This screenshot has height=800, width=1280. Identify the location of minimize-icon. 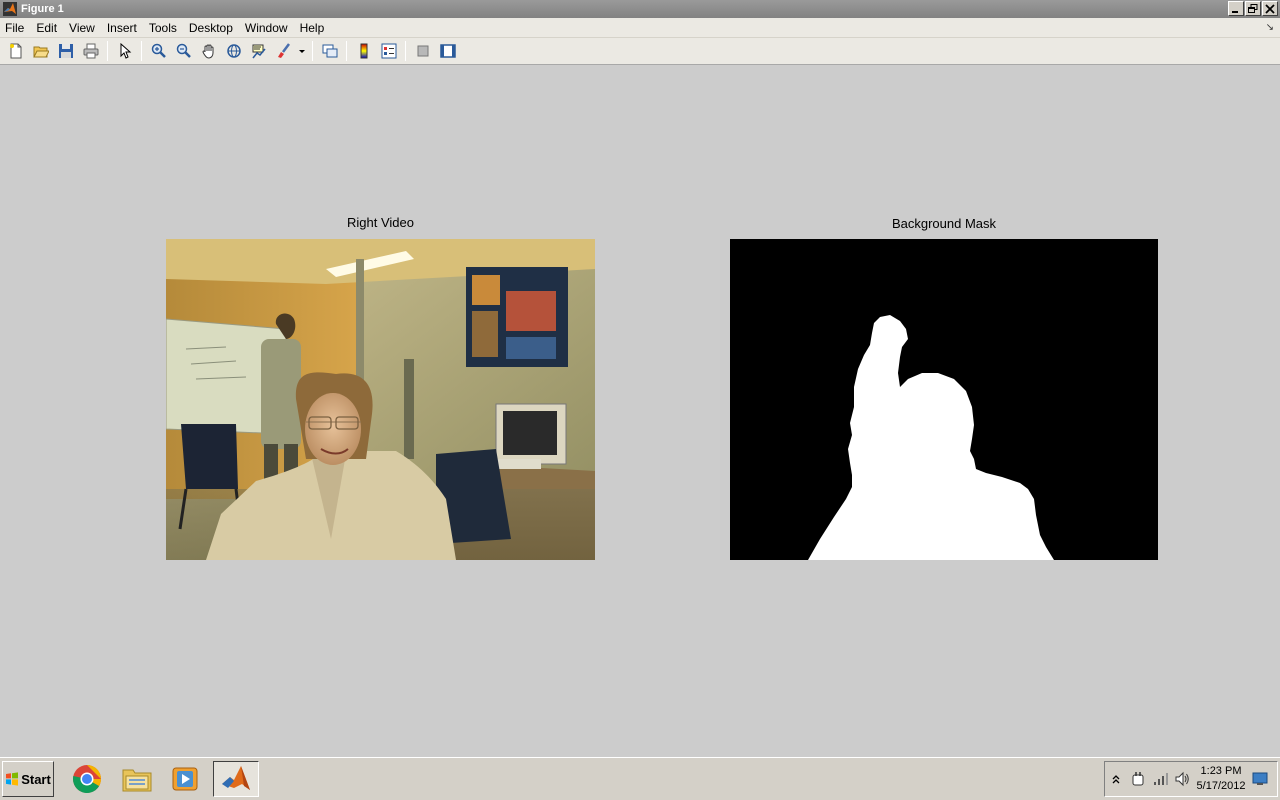
(1235, 11).